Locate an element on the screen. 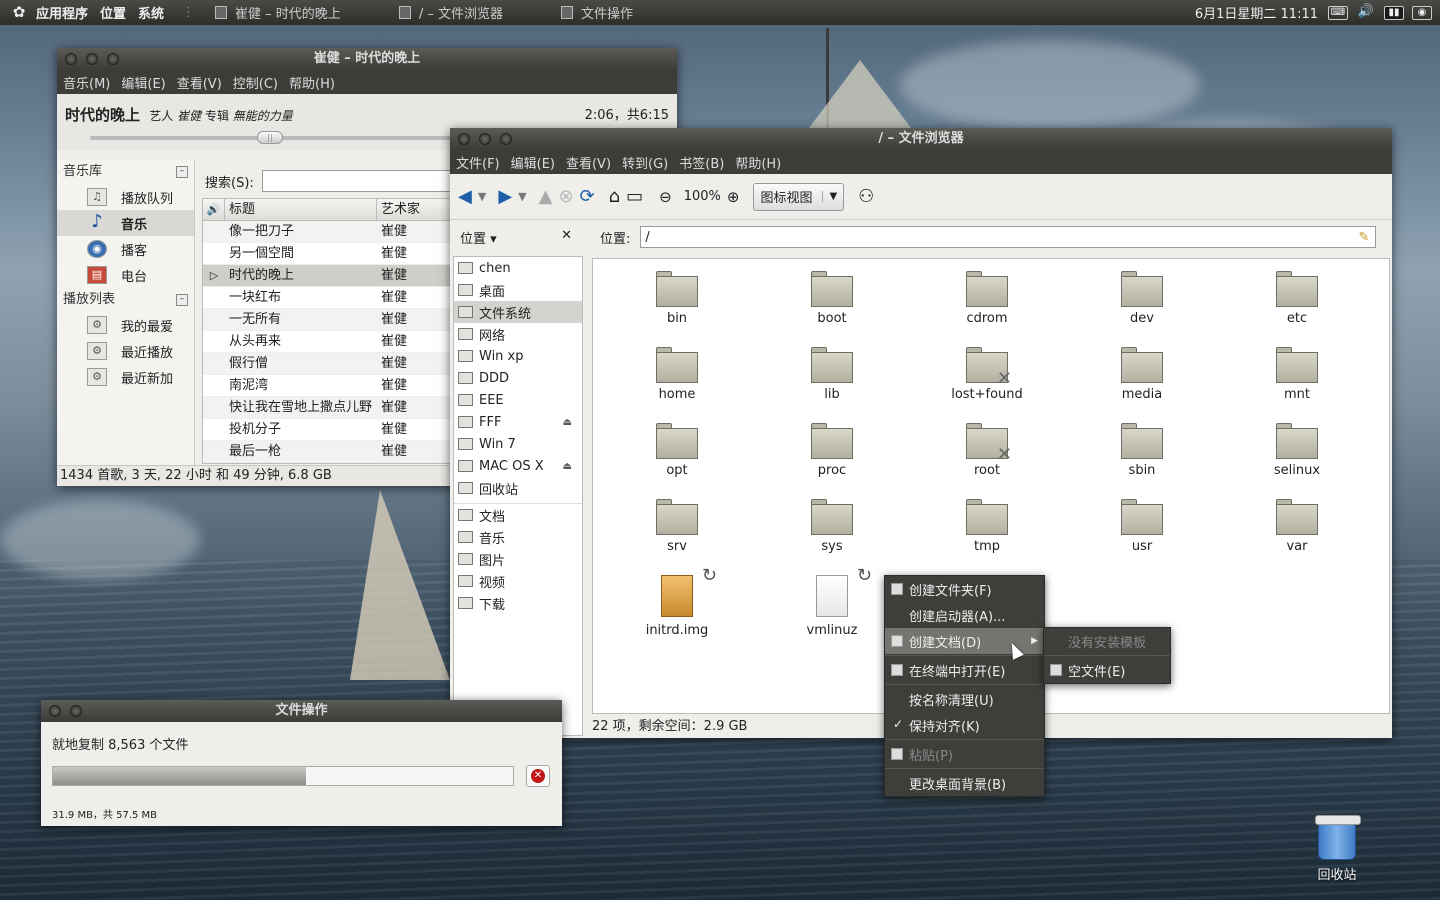  network-monitor-icon: ▮▮ is located at coordinates (1394, 12).